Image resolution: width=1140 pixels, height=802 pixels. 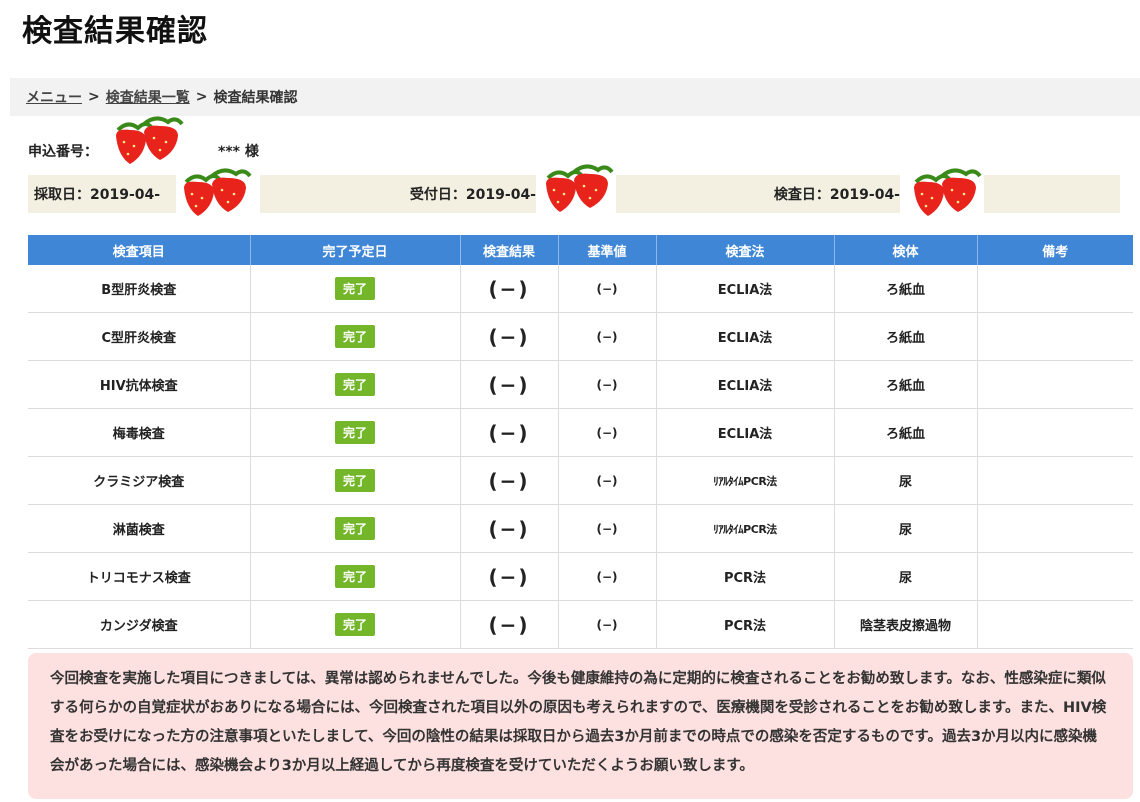 I want to click on table-row: HIV抗体検査 完了 (−) (−) ECLIA法 ろ紙血, so click(x=580, y=384).